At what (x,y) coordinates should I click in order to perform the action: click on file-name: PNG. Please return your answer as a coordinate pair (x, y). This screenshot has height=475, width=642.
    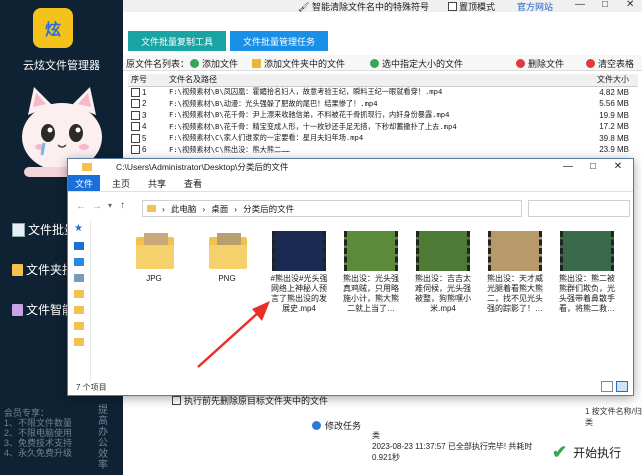
    Looking at the image, I should click on (227, 278).